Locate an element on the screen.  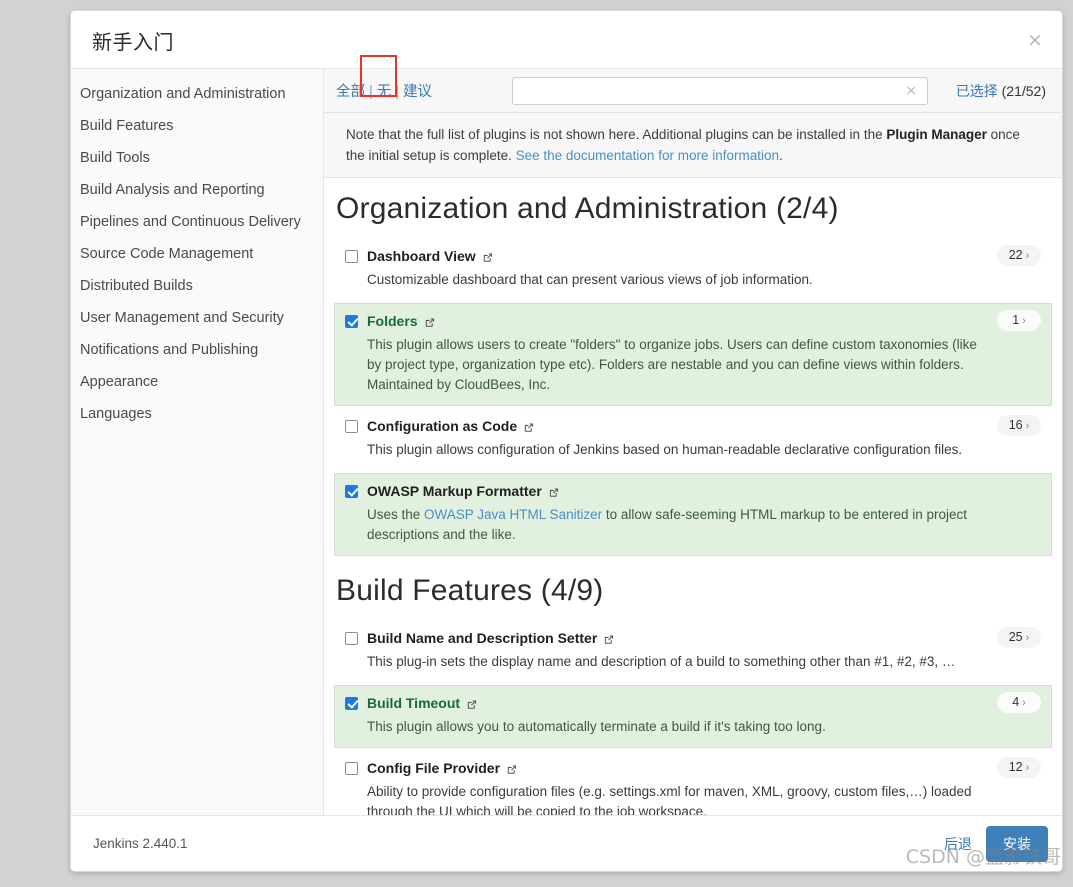
dependency-count-badge: 25 › is located at coordinates (1019, 637).